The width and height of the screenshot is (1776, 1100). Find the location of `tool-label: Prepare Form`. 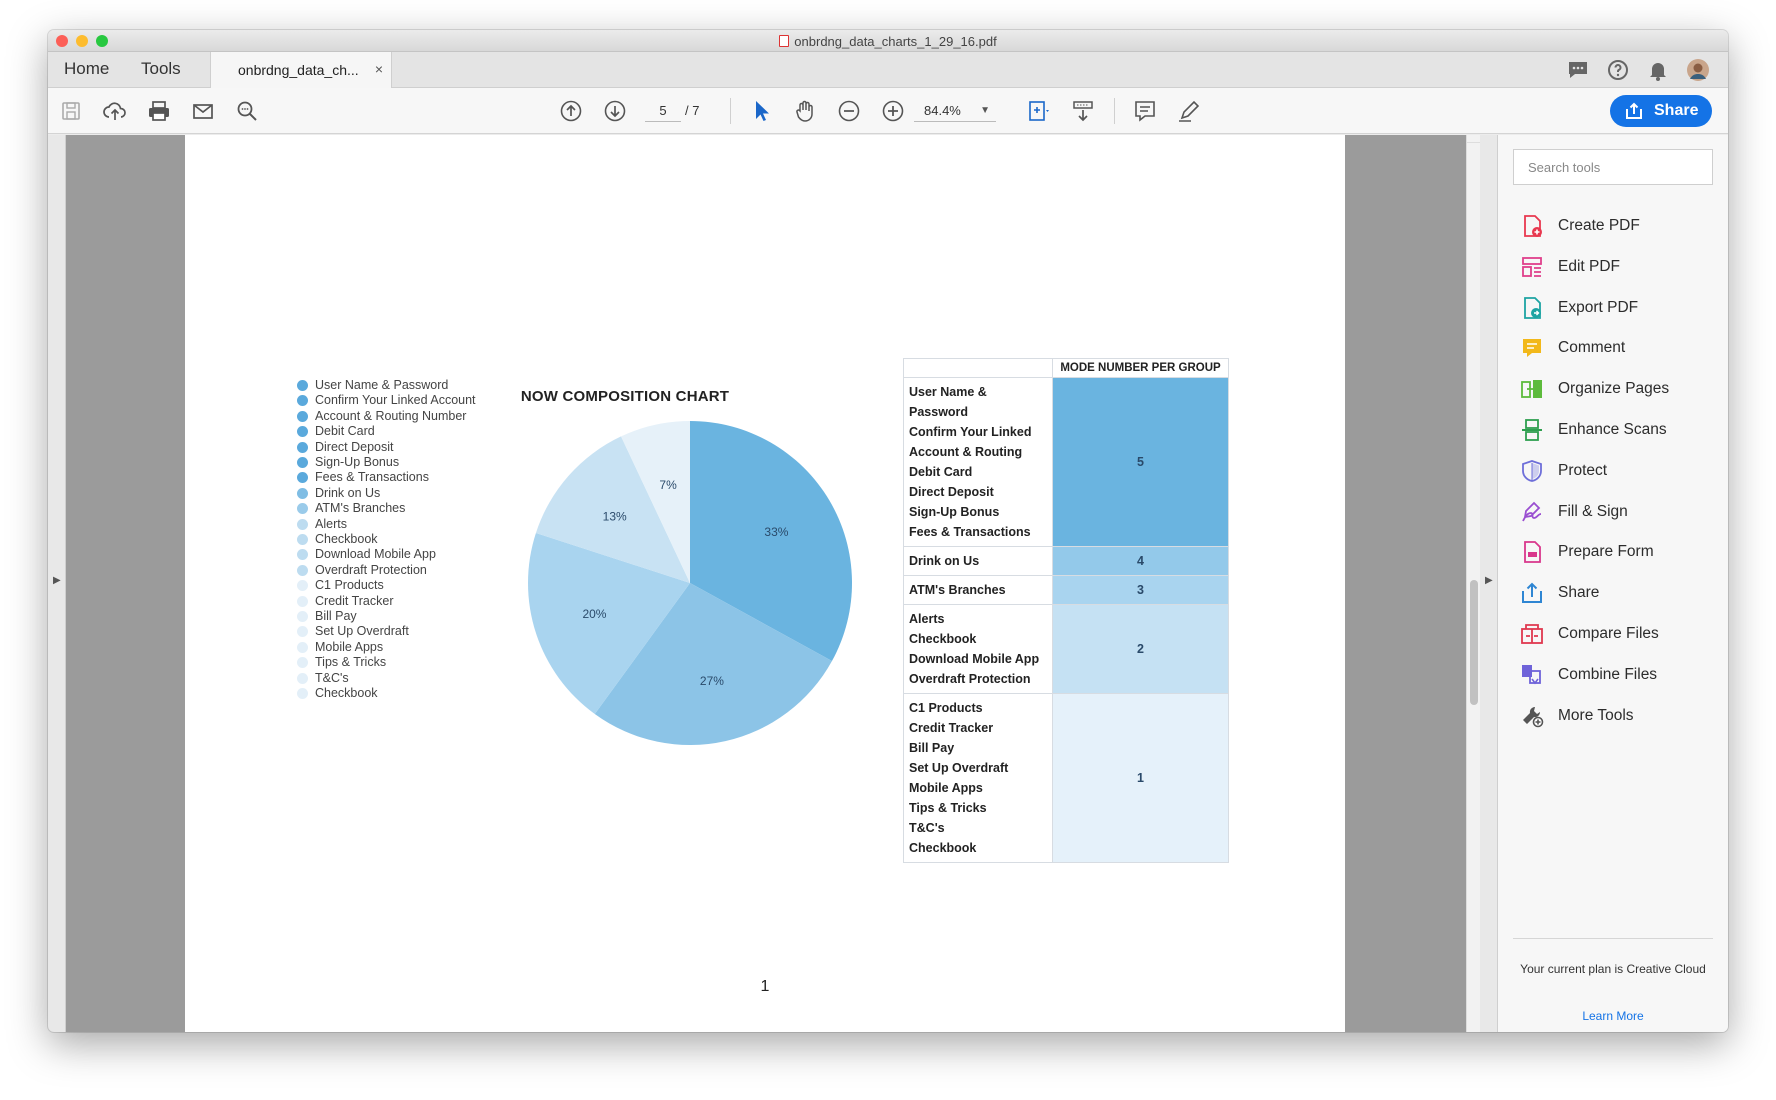

tool-label: Prepare Form is located at coordinates (1606, 552).